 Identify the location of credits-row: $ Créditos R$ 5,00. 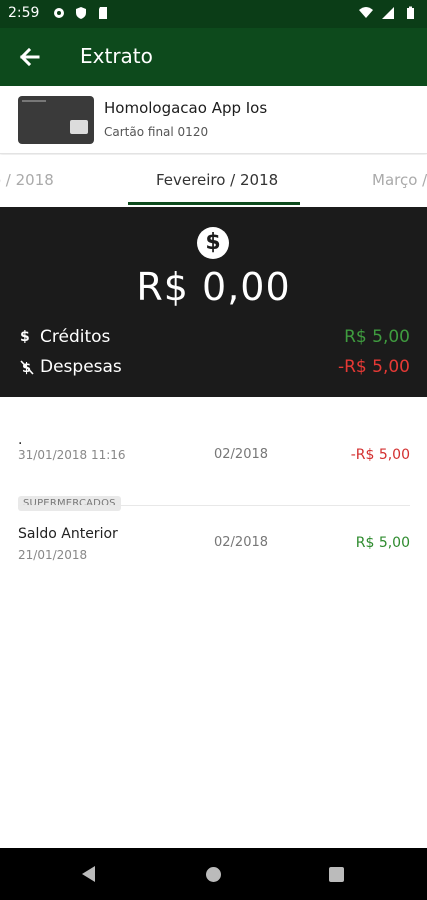
(215, 339).